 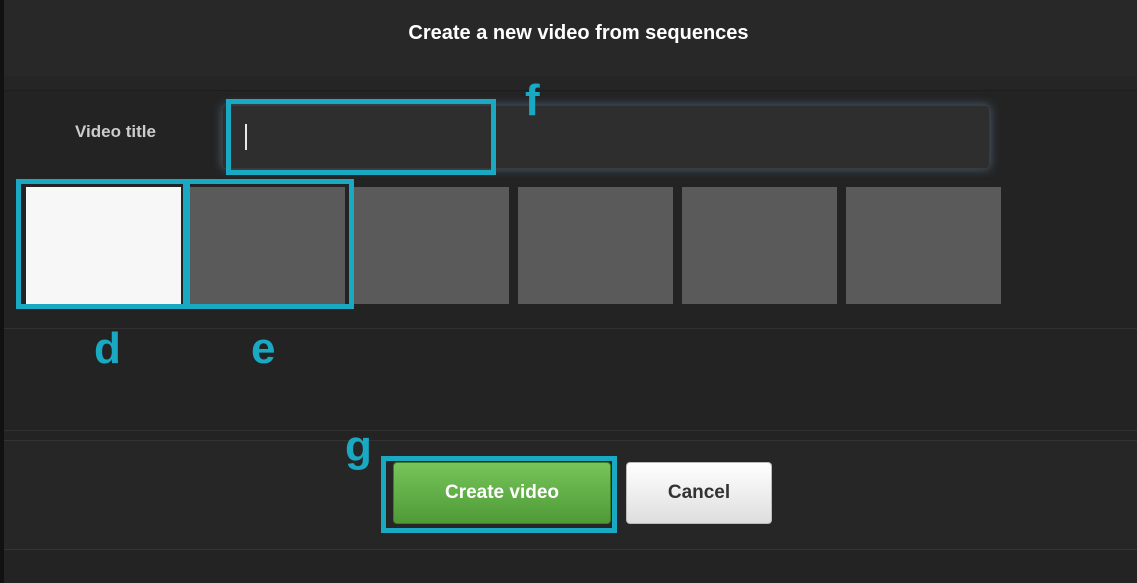 What do you see at coordinates (263, 348) in the screenshot?
I see `annotation-label-e: e` at bounding box center [263, 348].